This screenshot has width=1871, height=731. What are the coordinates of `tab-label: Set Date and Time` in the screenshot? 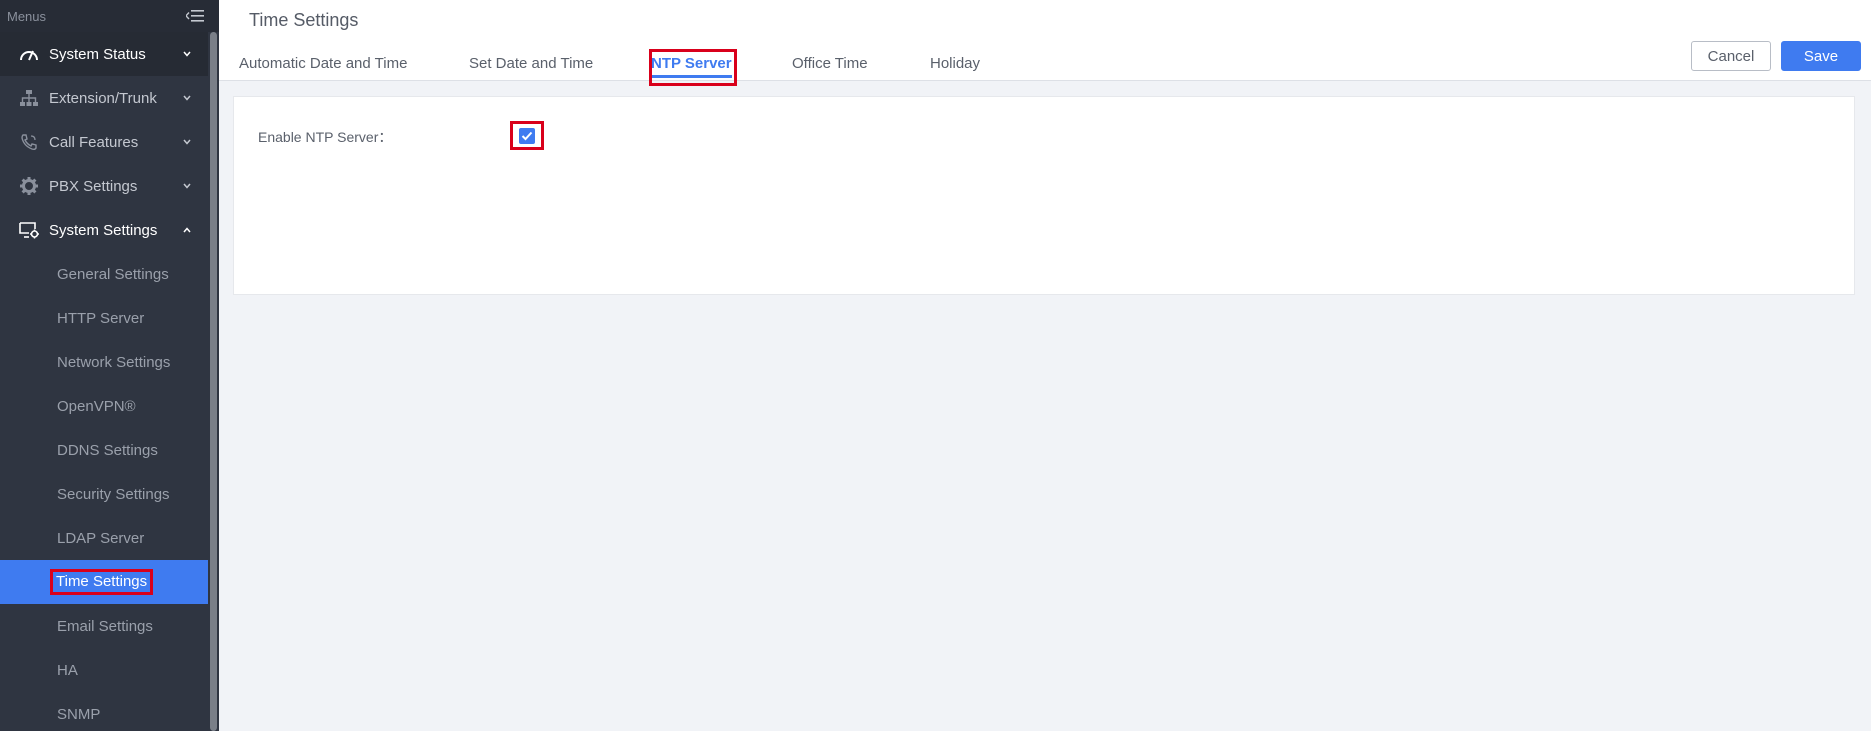 It's located at (531, 63).